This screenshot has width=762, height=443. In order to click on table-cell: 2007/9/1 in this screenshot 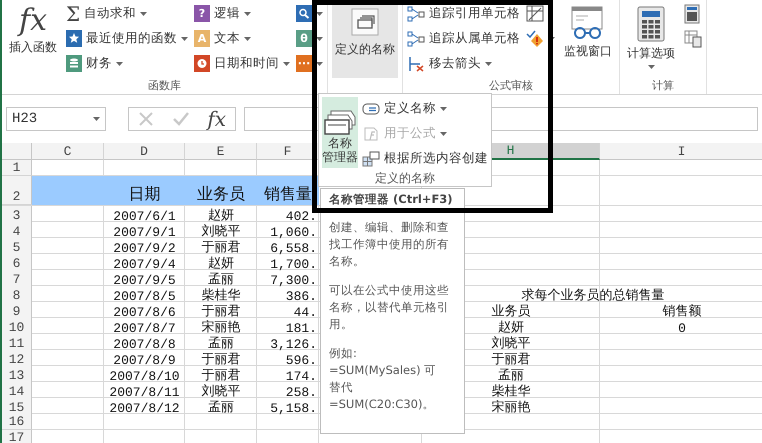, I will do `click(144, 232)`.